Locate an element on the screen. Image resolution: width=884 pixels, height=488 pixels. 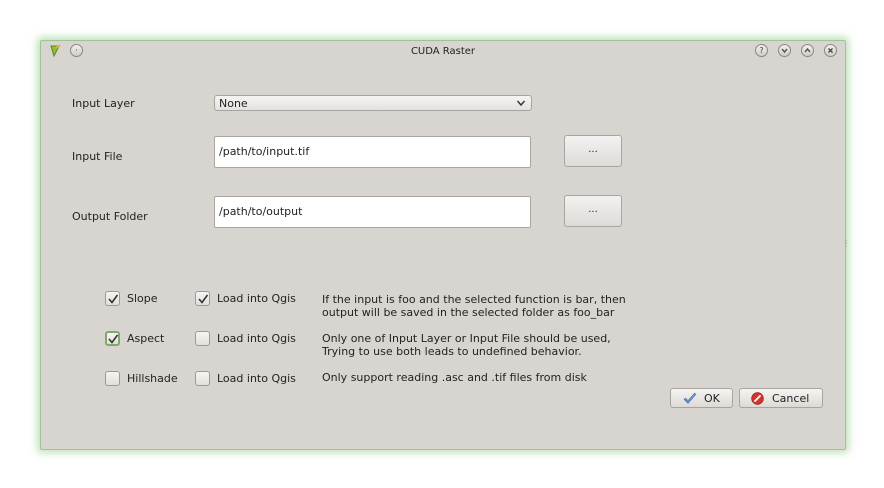
aspect-label: Aspect is located at coordinates (146, 338).